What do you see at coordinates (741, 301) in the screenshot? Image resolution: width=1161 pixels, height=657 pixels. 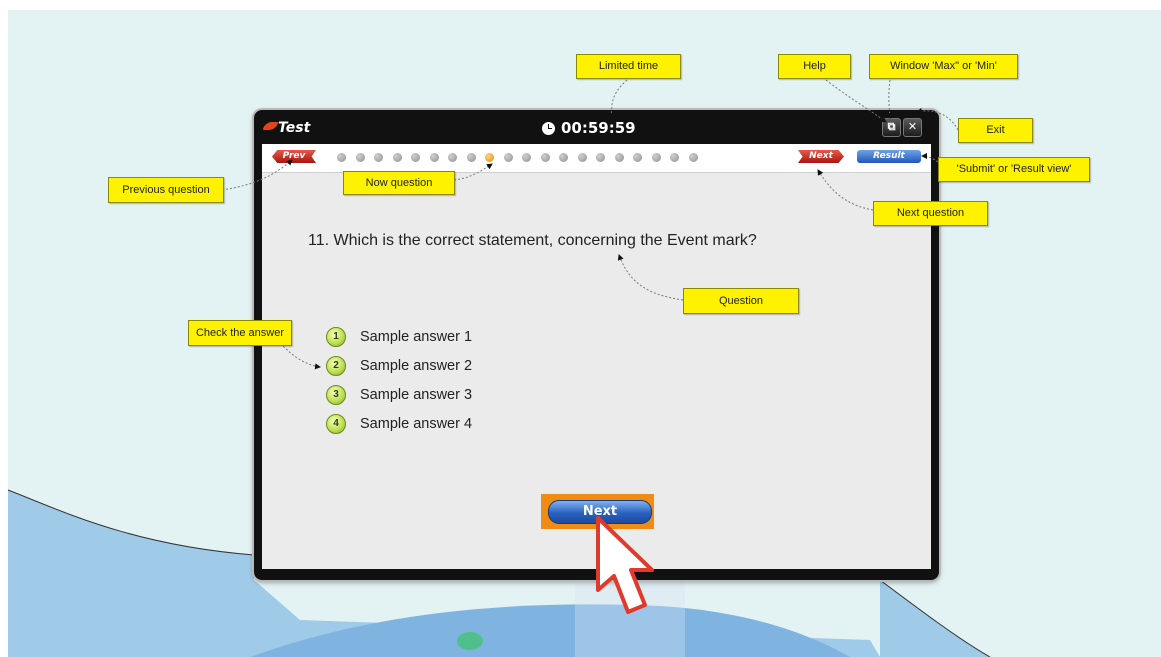 I see `callout-question: Question` at bounding box center [741, 301].